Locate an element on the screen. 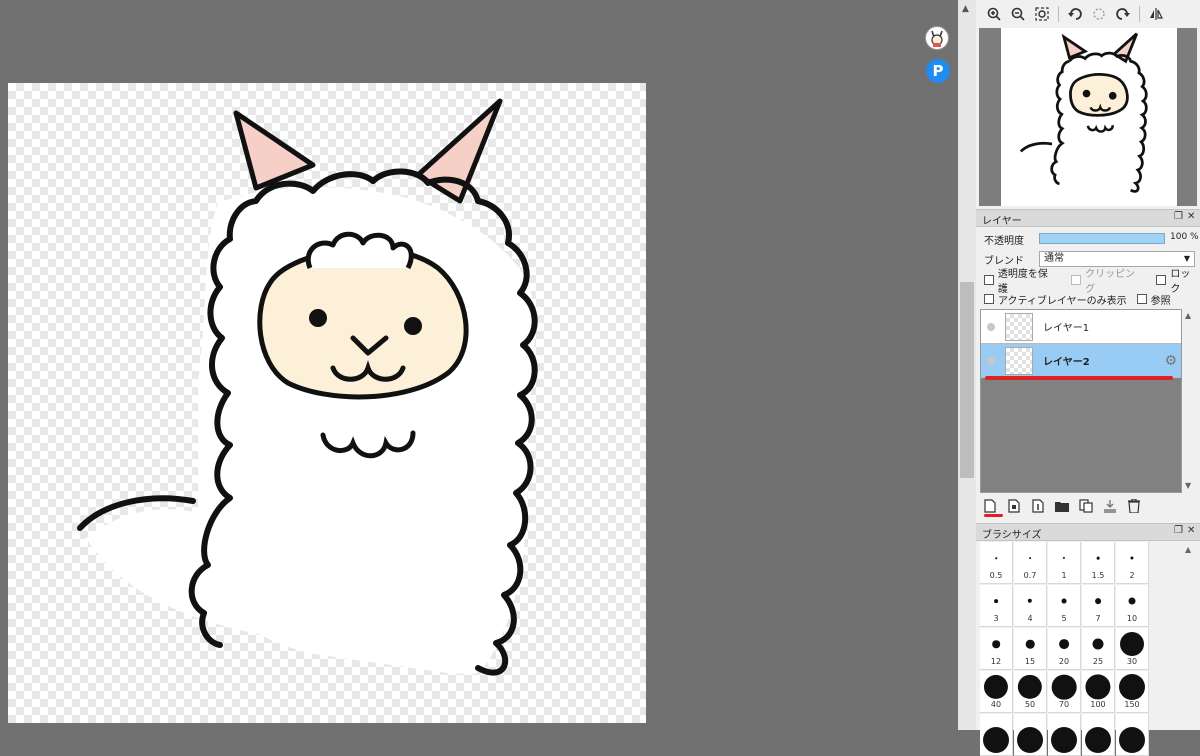  navigator-preview is located at coordinates (1088, 117).